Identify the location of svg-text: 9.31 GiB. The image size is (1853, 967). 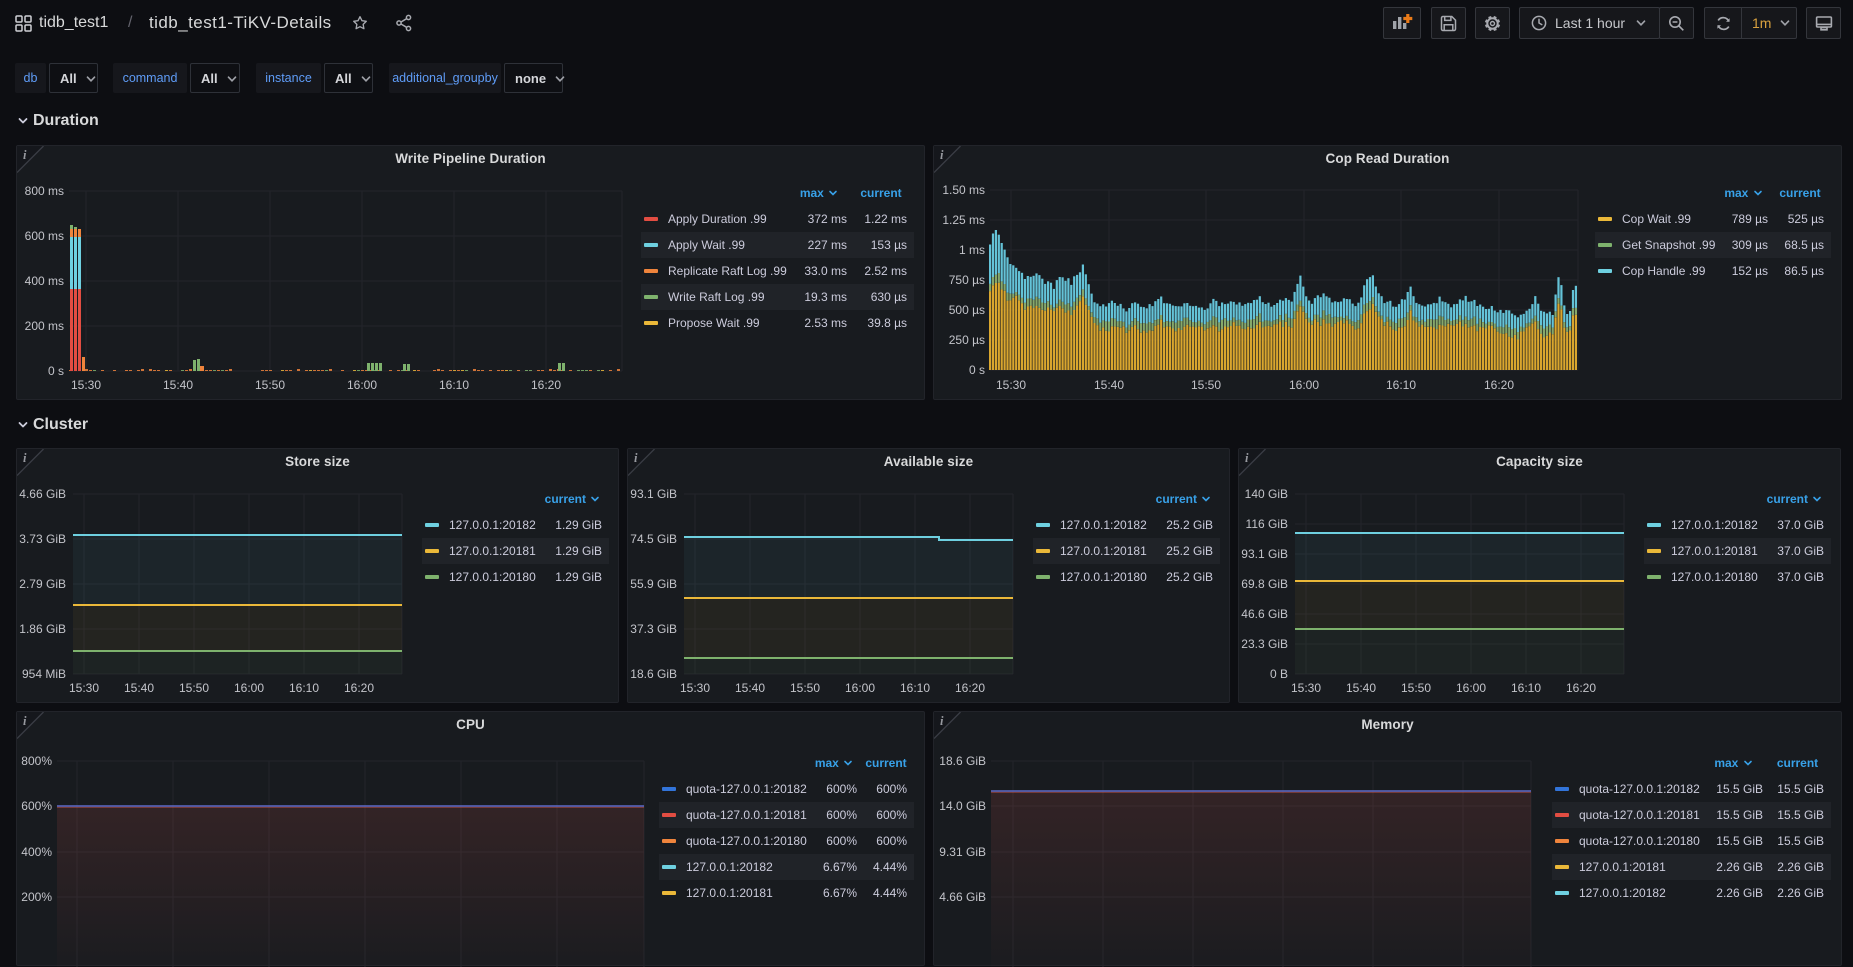
(962, 852).